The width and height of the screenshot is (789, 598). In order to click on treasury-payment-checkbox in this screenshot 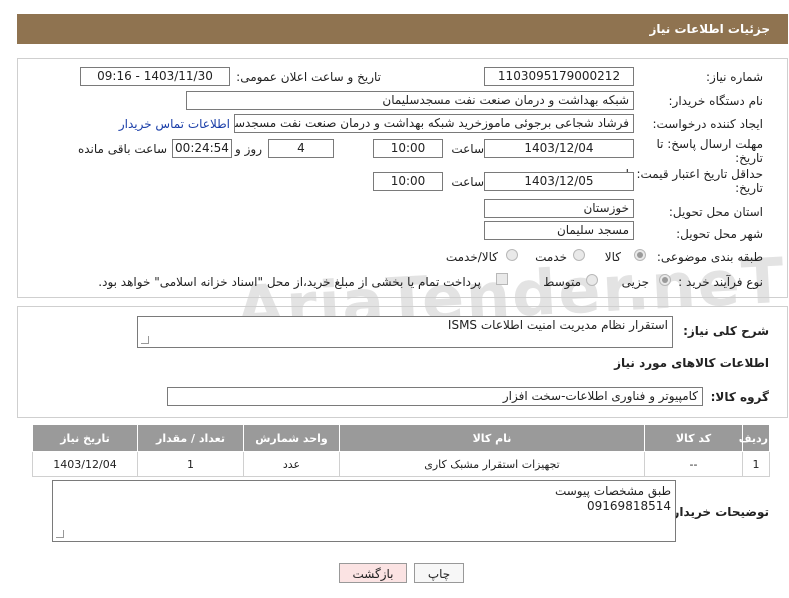, I will do `click(502, 279)`.